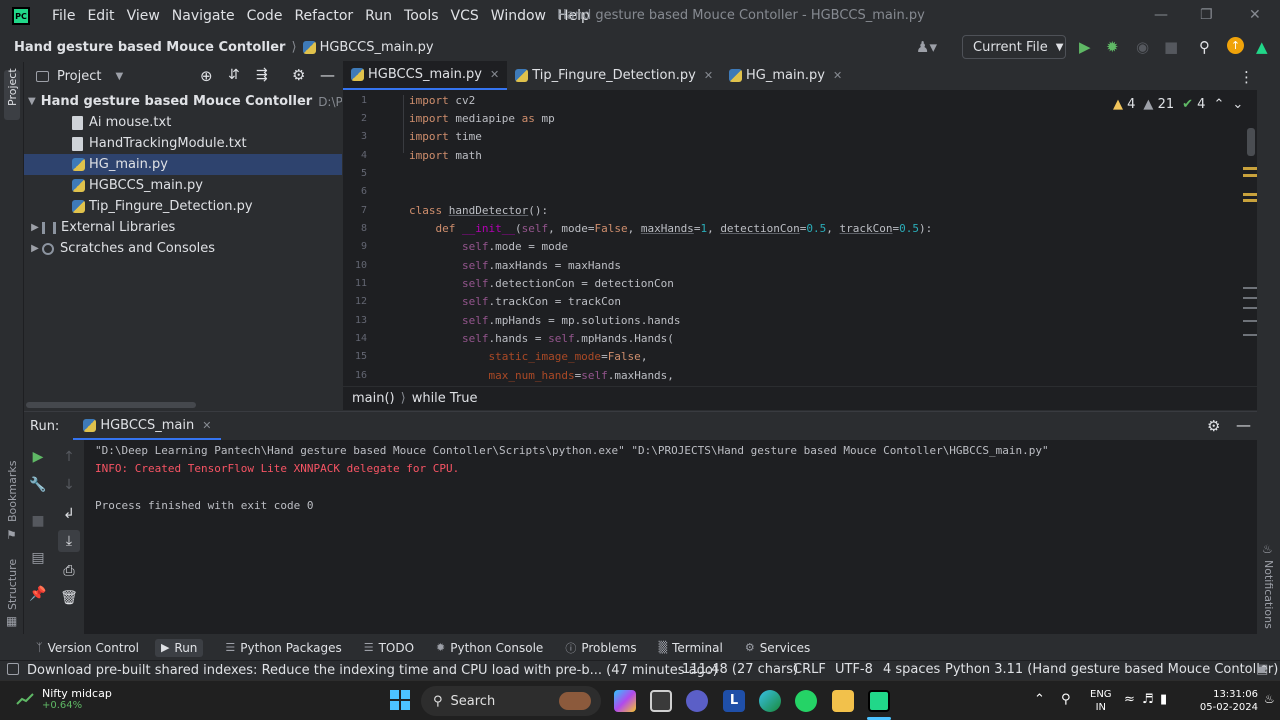 This screenshot has height=720, width=1280. What do you see at coordinates (926, 47) in the screenshot?
I see `user-account-icon: ♟▾` at bounding box center [926, 47].